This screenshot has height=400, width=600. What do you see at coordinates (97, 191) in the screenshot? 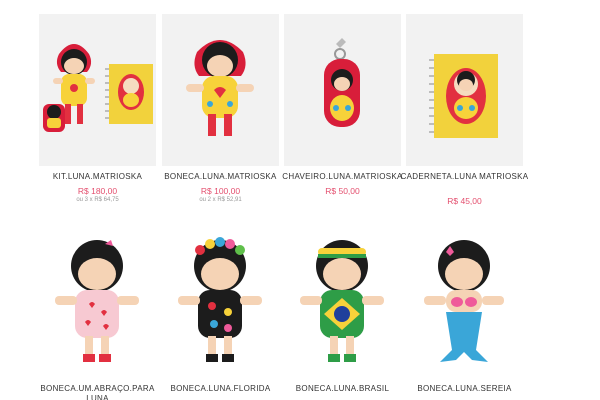
I see `product-price: R$ 180,00` at bounding box center [97, 191].